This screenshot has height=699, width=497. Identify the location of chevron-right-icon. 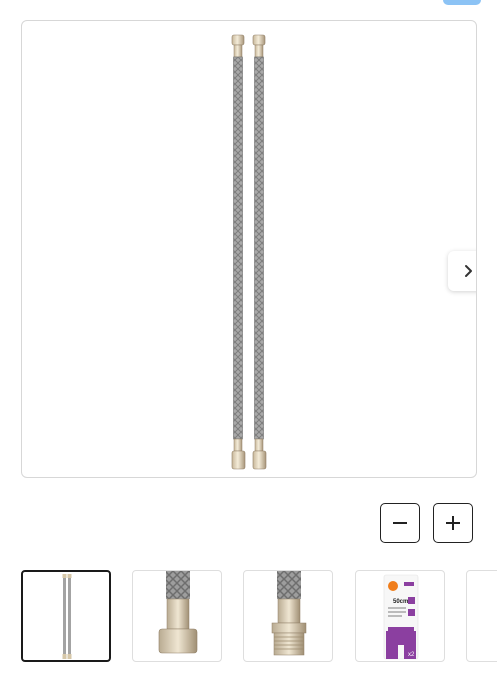
(468, 271).